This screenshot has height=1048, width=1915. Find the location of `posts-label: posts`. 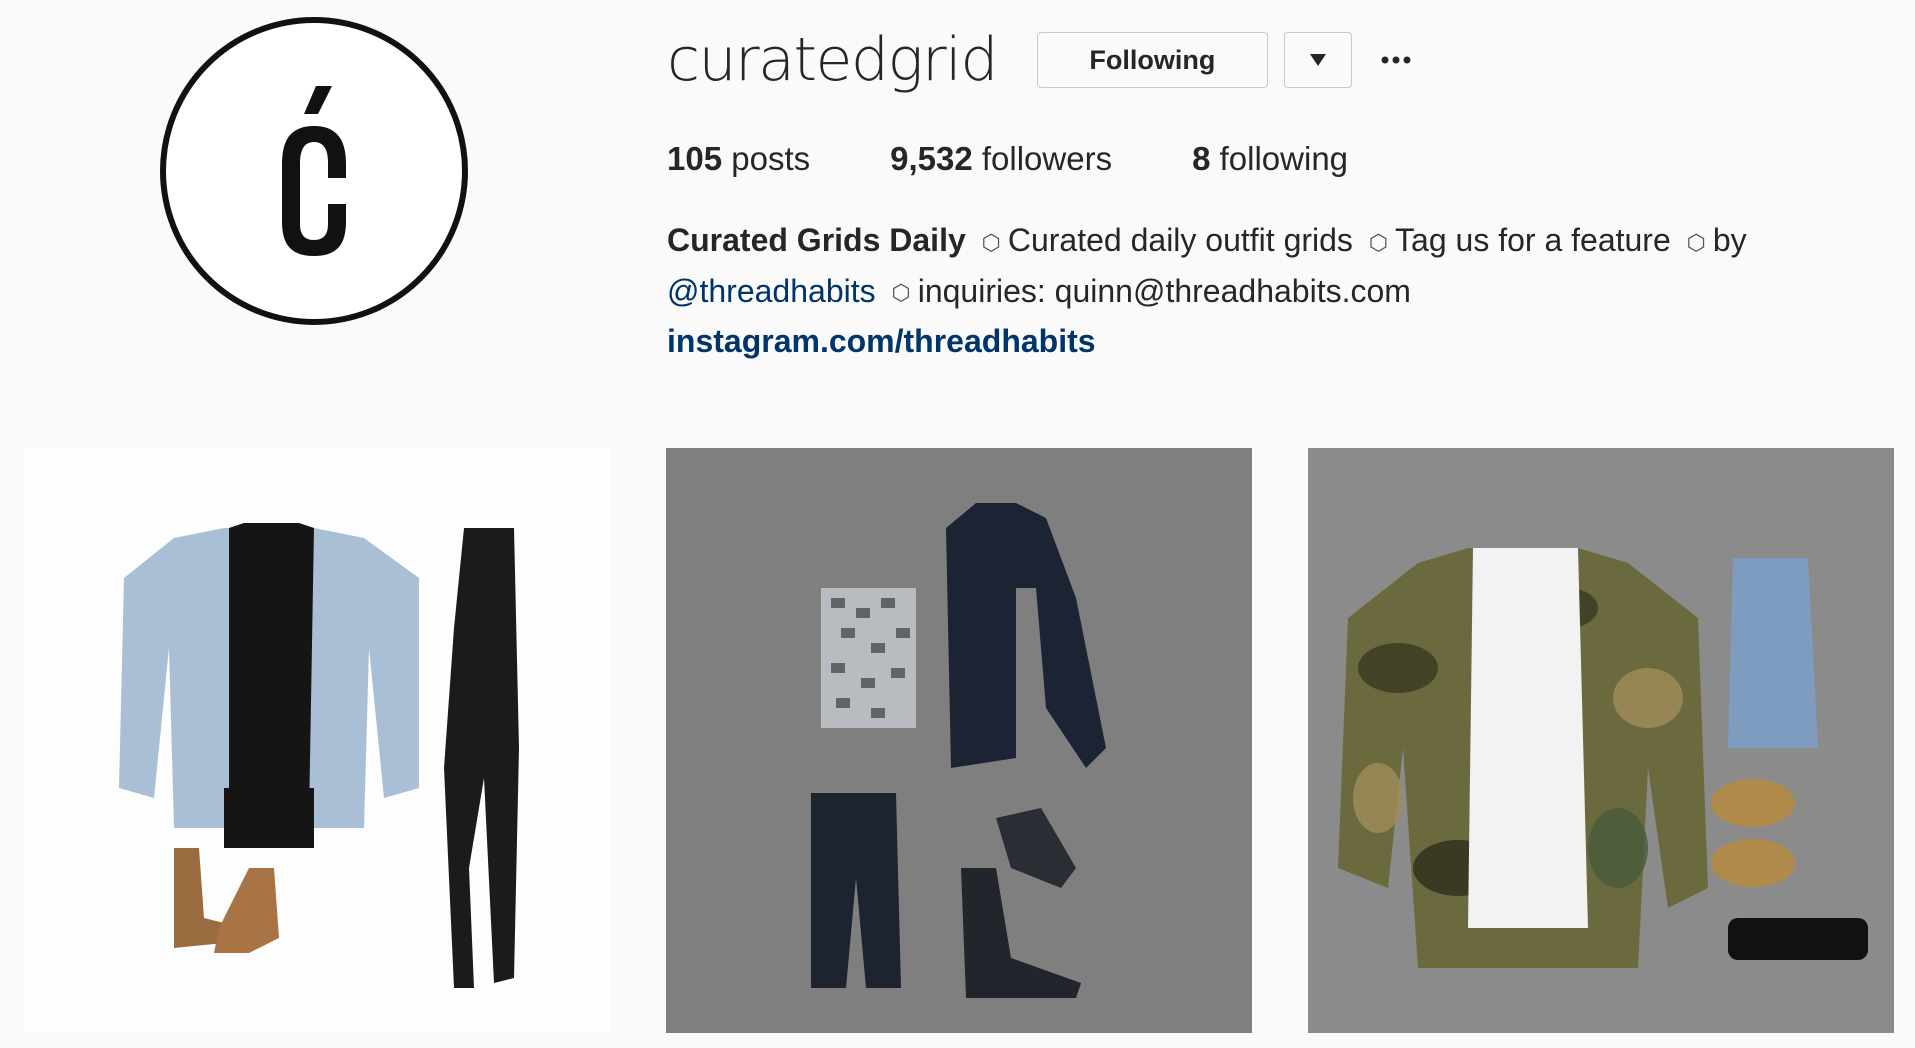

posts-label: posts is located at coordinates (771, 158).